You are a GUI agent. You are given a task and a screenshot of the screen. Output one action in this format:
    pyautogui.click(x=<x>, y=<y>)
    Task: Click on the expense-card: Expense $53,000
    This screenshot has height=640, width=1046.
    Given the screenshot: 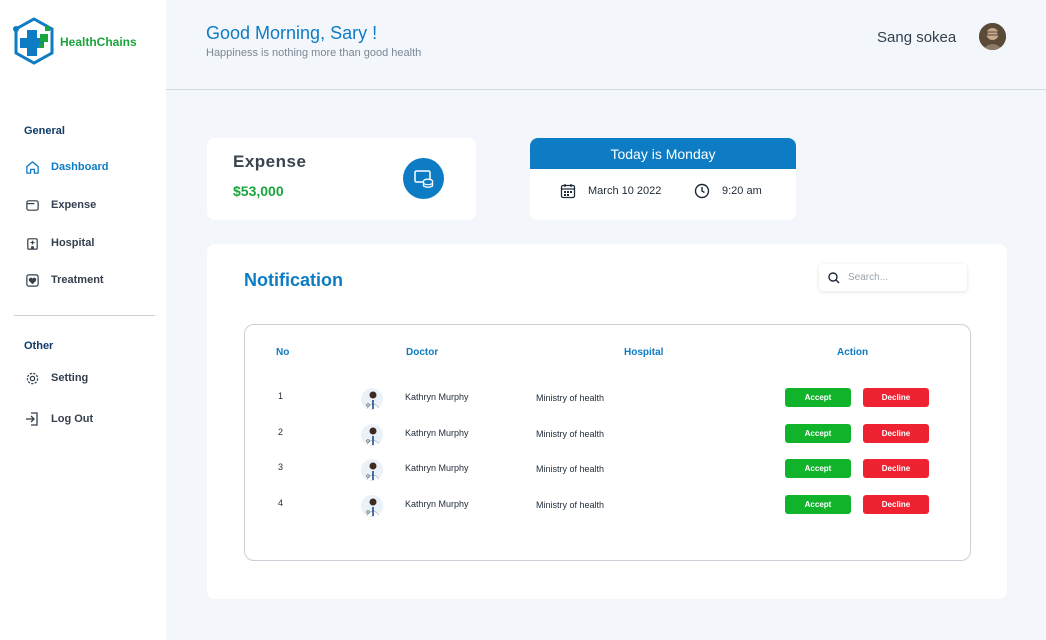 What is the action you would take?
    pyautogui.click(x=341, y=179)
    